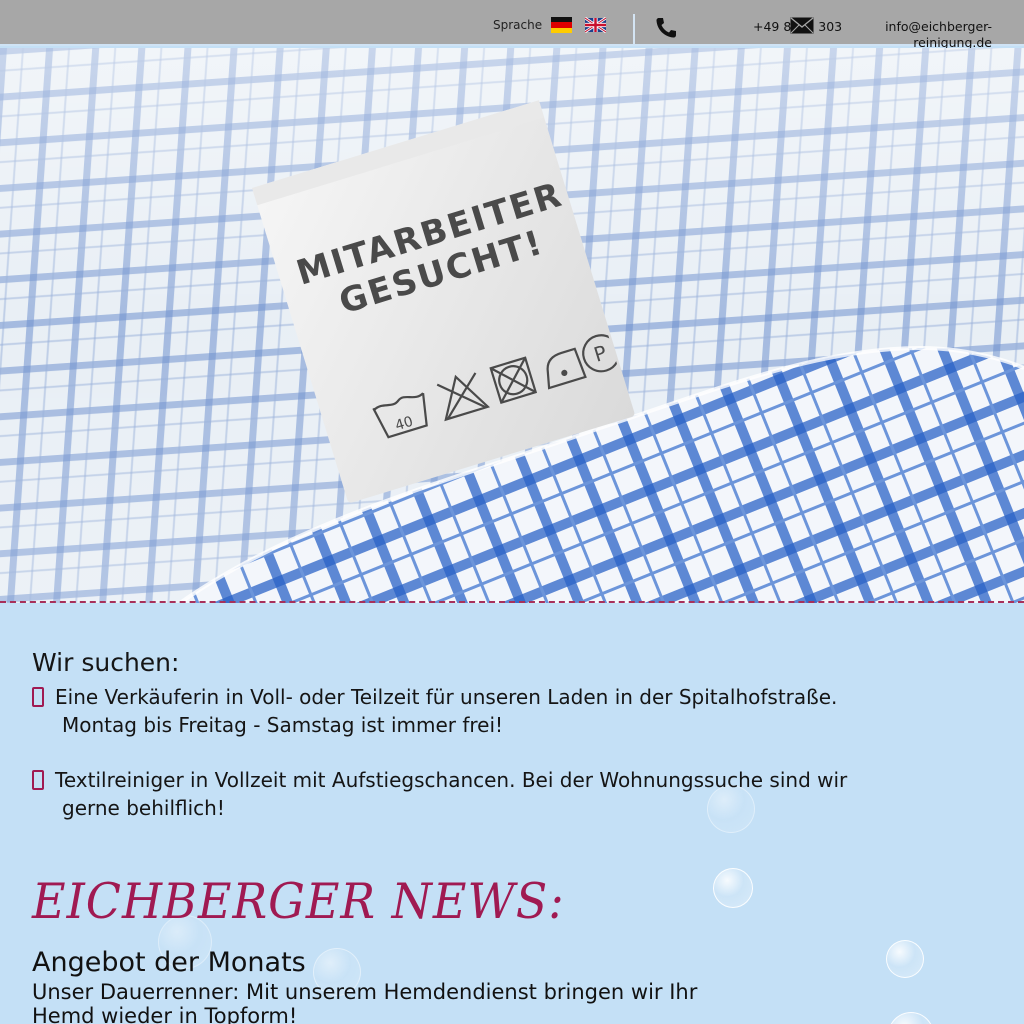  Describe the element at coordinates (518, 25) in the screenshot. I see `language-label: Sprache` at that location.